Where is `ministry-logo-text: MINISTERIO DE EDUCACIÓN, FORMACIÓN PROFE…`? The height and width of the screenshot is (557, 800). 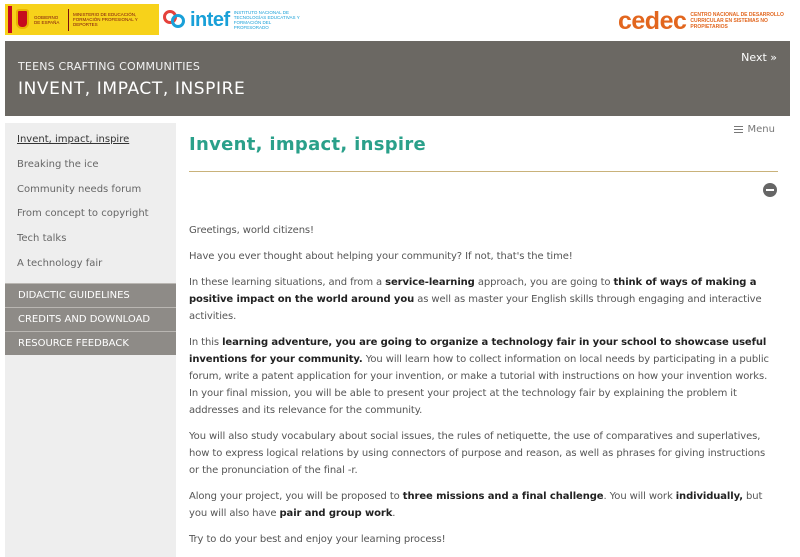 ministry-logo-text: MINISTERIO DE EDUCACIÓN, FORMACIÓN PROFE… is located at coordinates (105, 19).